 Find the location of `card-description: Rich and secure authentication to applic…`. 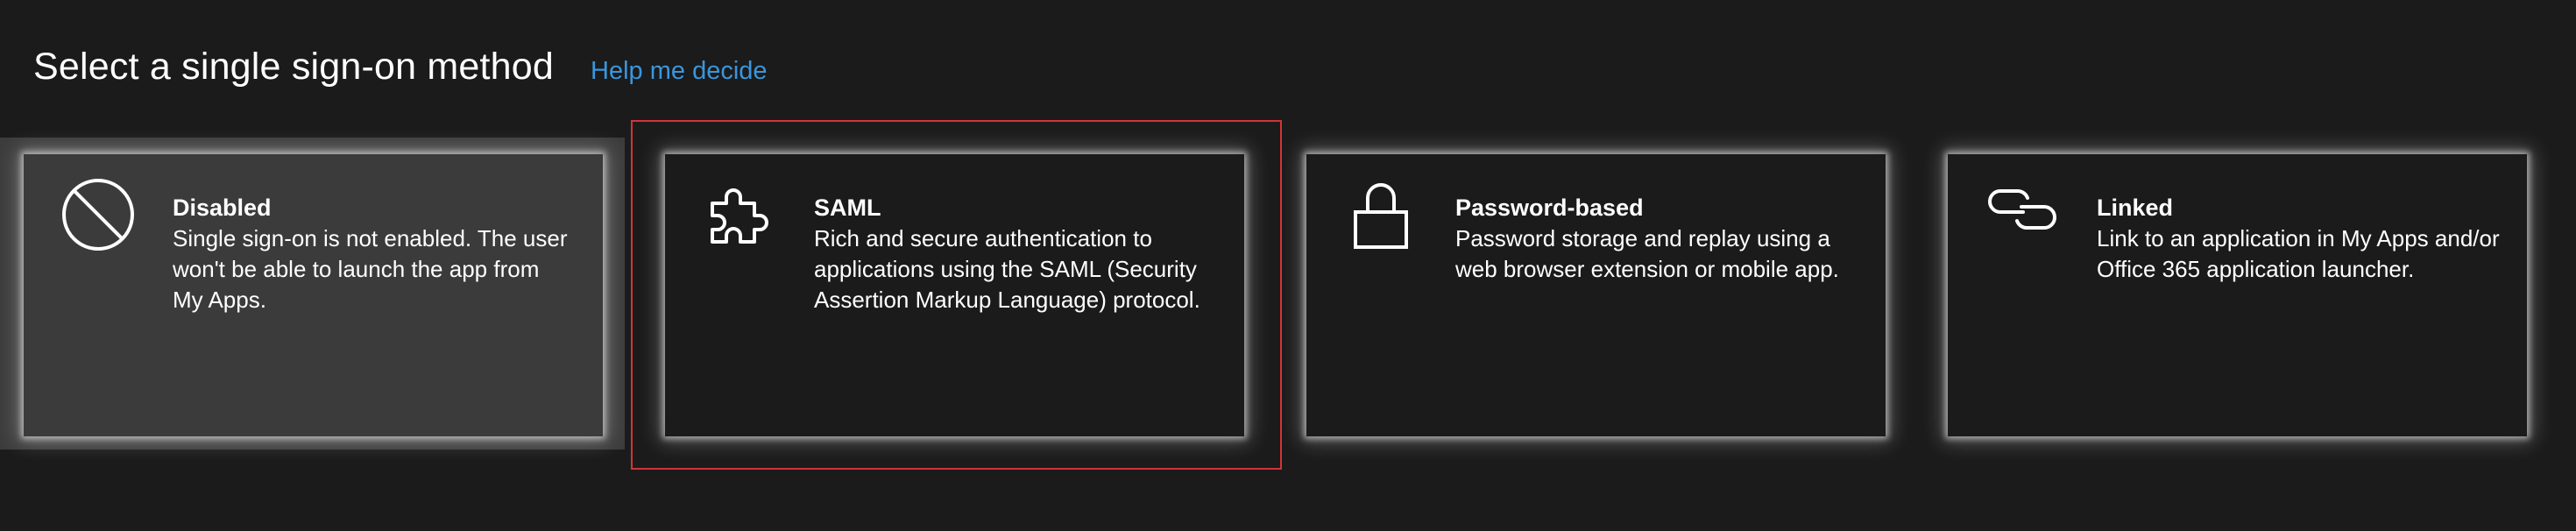

card-description: Rich and secure authentication to applic… is located at coordinates (1007, 269).